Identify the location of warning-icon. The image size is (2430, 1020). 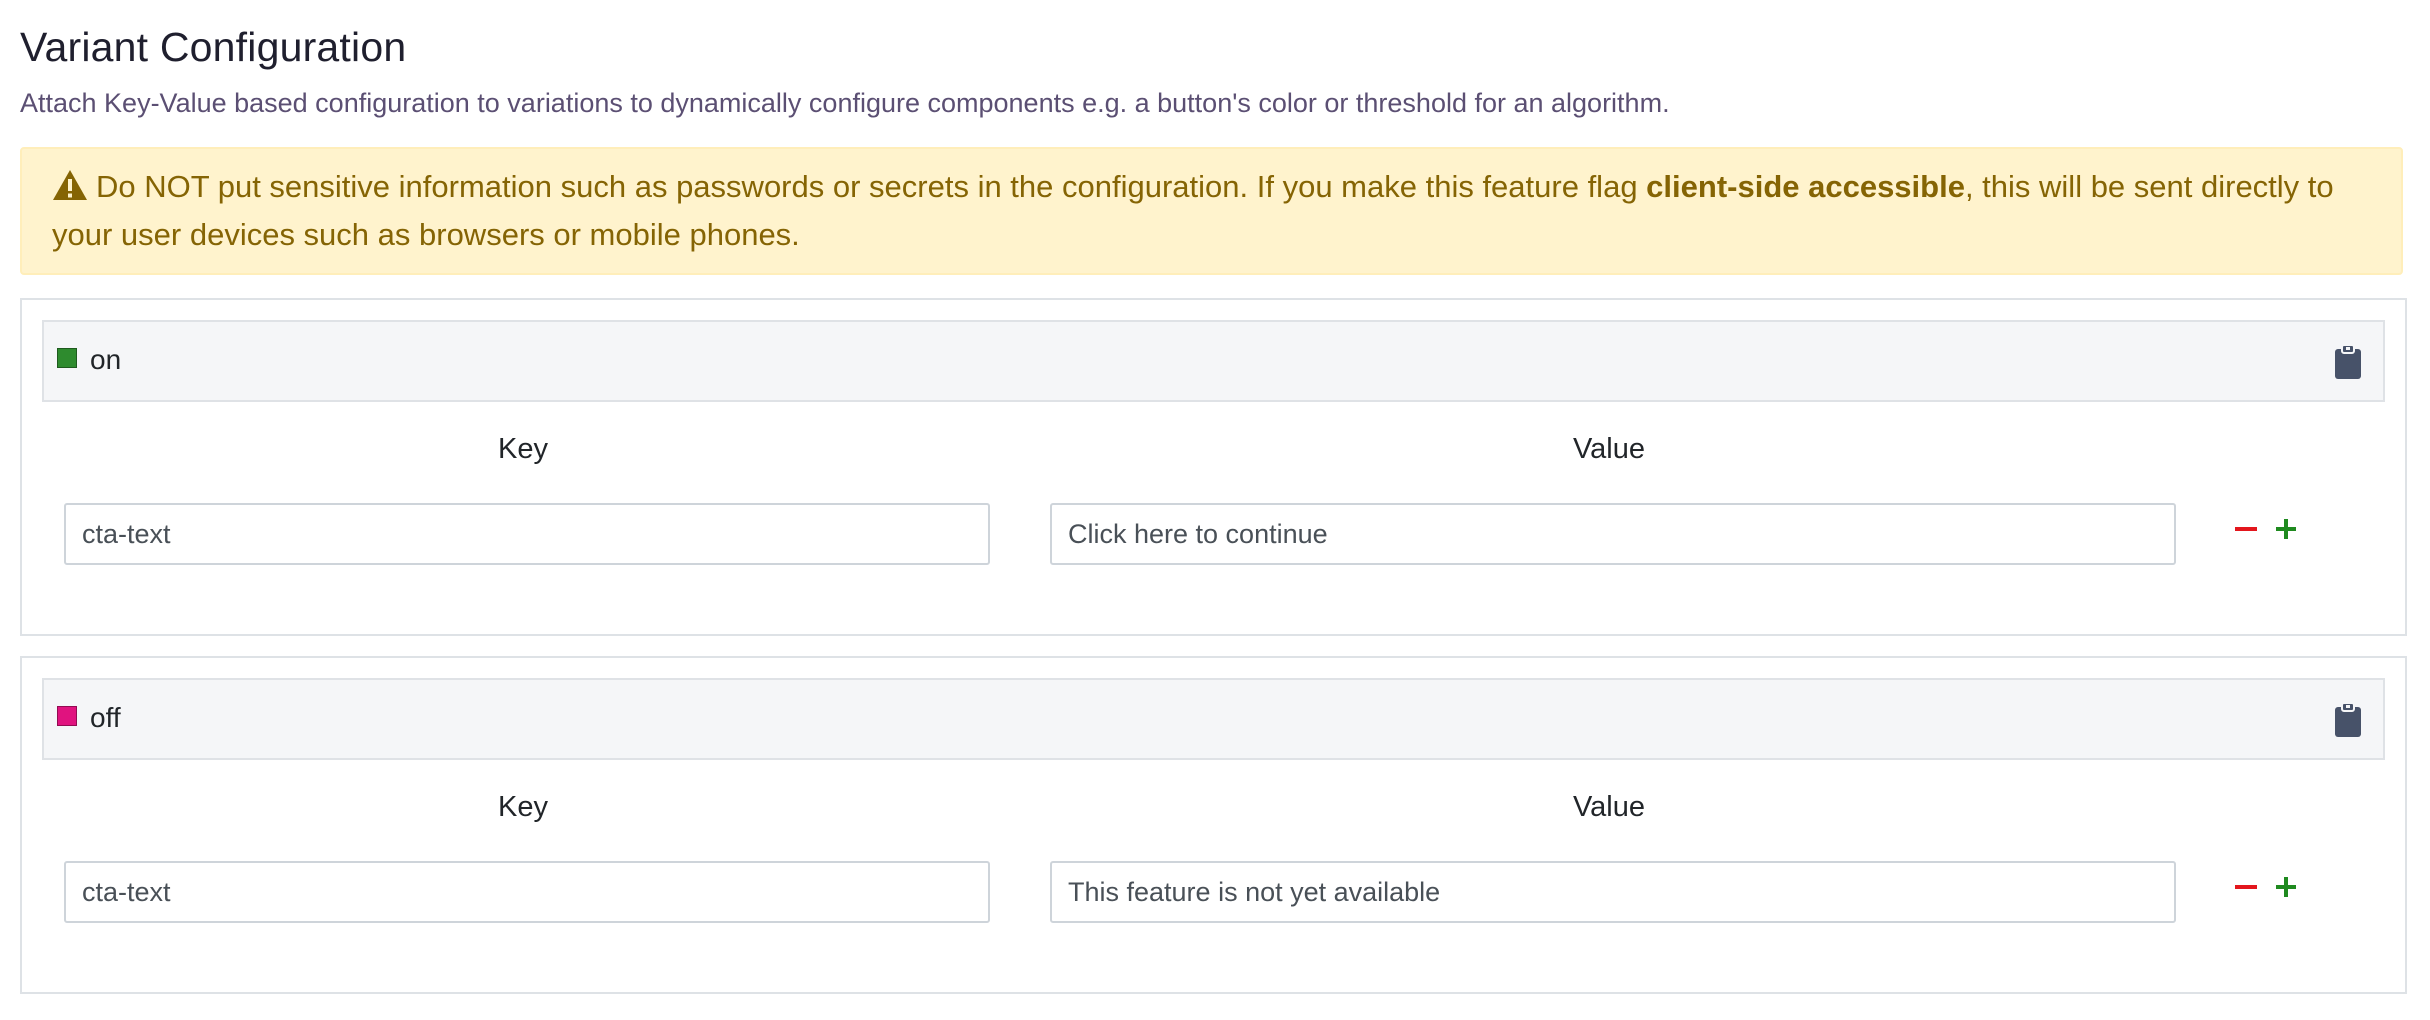
(70, 183).